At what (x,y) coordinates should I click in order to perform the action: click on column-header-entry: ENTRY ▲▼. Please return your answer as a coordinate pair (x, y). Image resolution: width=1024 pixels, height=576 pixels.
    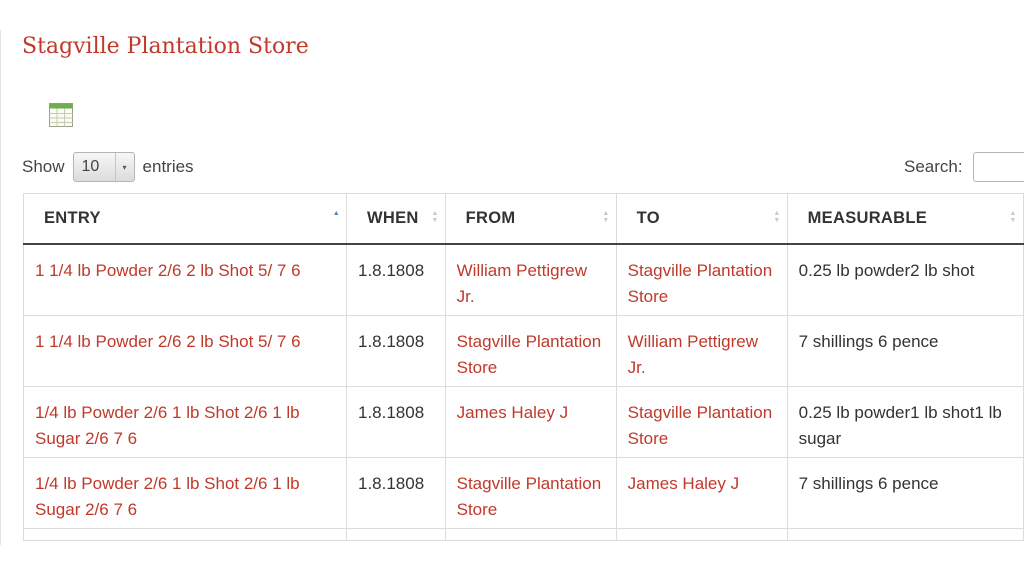
    Looking at the image, I should click on (185, 219).